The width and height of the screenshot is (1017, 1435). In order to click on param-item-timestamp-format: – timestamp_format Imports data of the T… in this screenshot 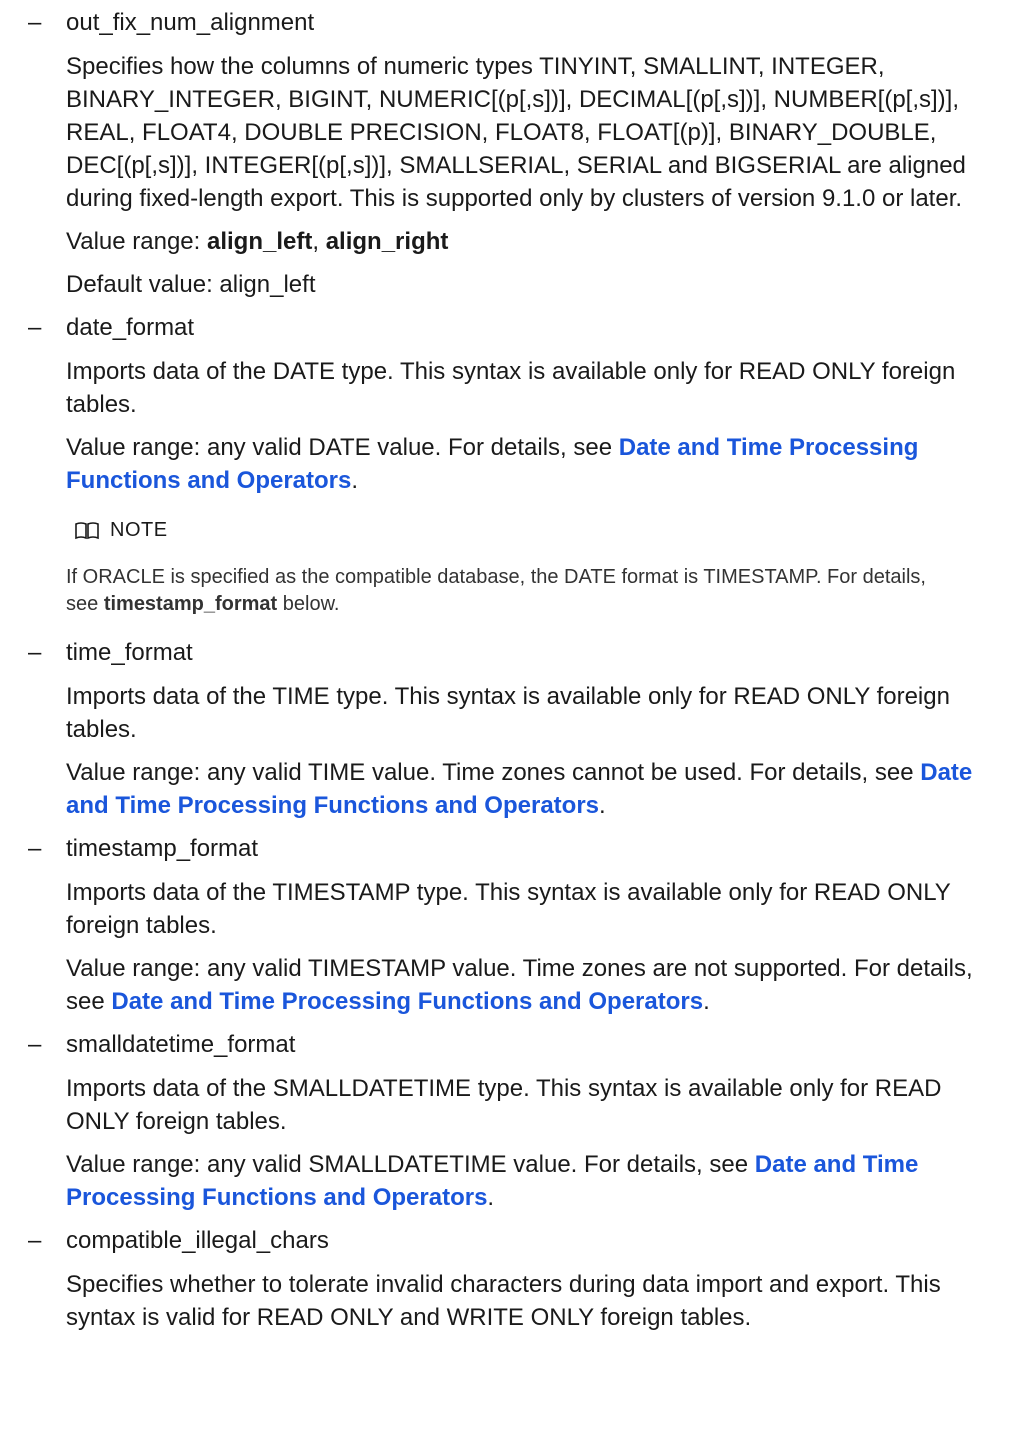, I will do `click(508, 925)`.